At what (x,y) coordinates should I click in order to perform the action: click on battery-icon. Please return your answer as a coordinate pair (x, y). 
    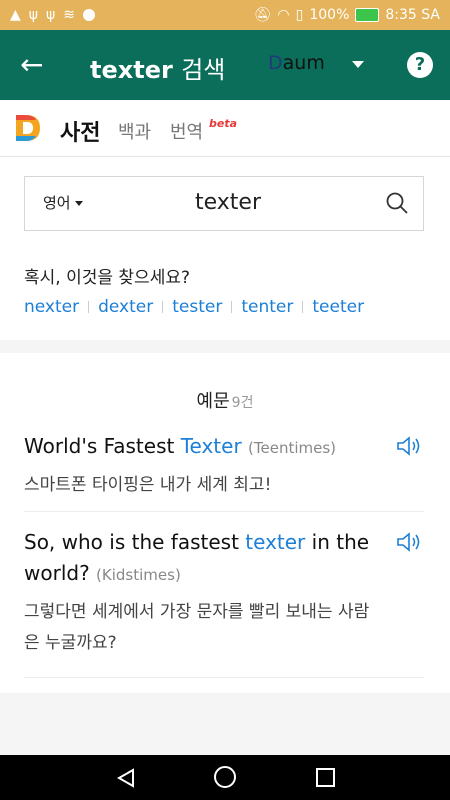
    Looking at the image, I should click on (367, 15).